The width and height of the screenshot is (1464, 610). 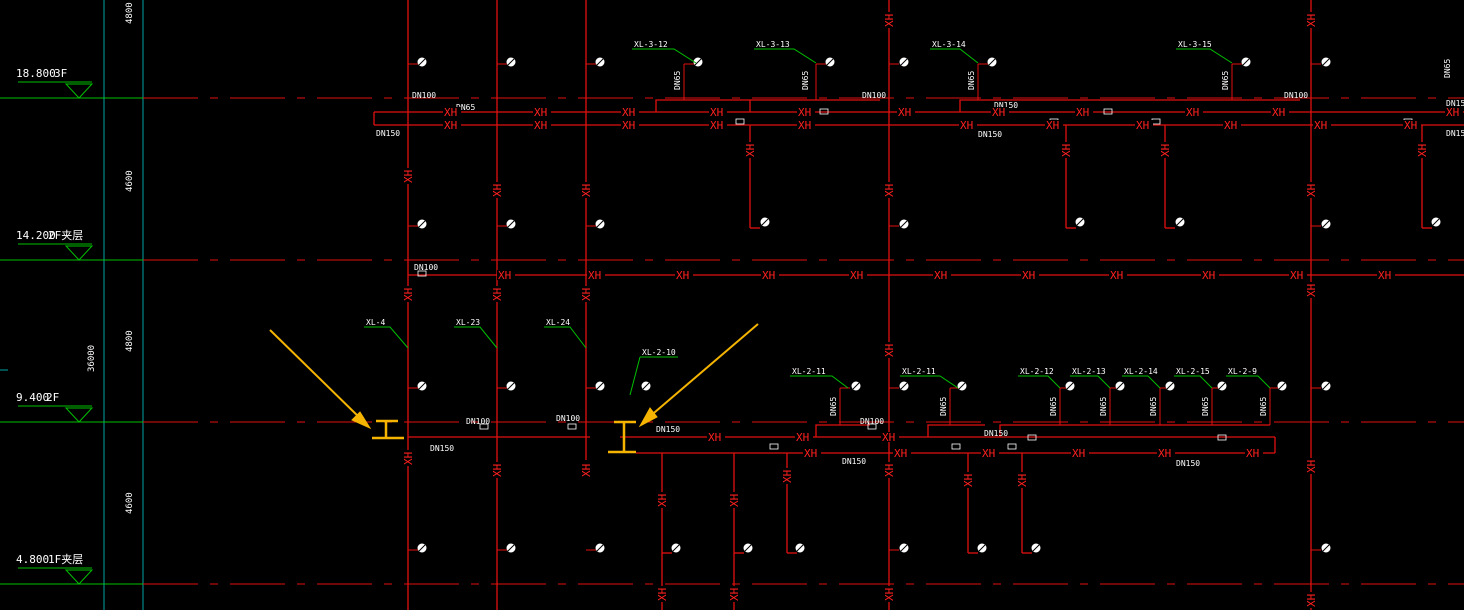 What do you see at coordinates (52, 397) in the screenshot?
I see `level-name-2f: 2F` at bounding box center [52, 397].